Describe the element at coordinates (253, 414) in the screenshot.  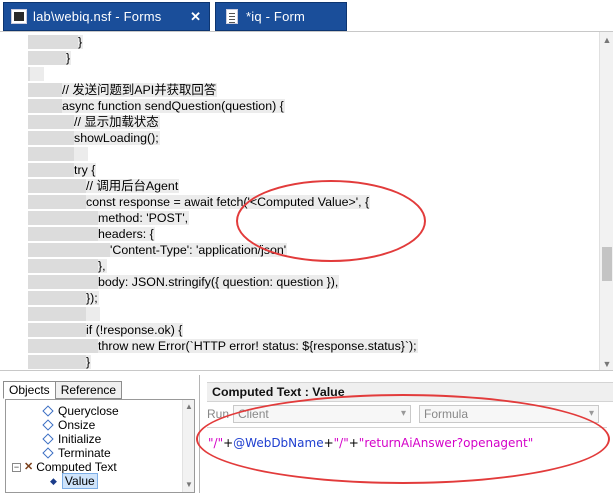
I see `run-select-value: Client` at that location.